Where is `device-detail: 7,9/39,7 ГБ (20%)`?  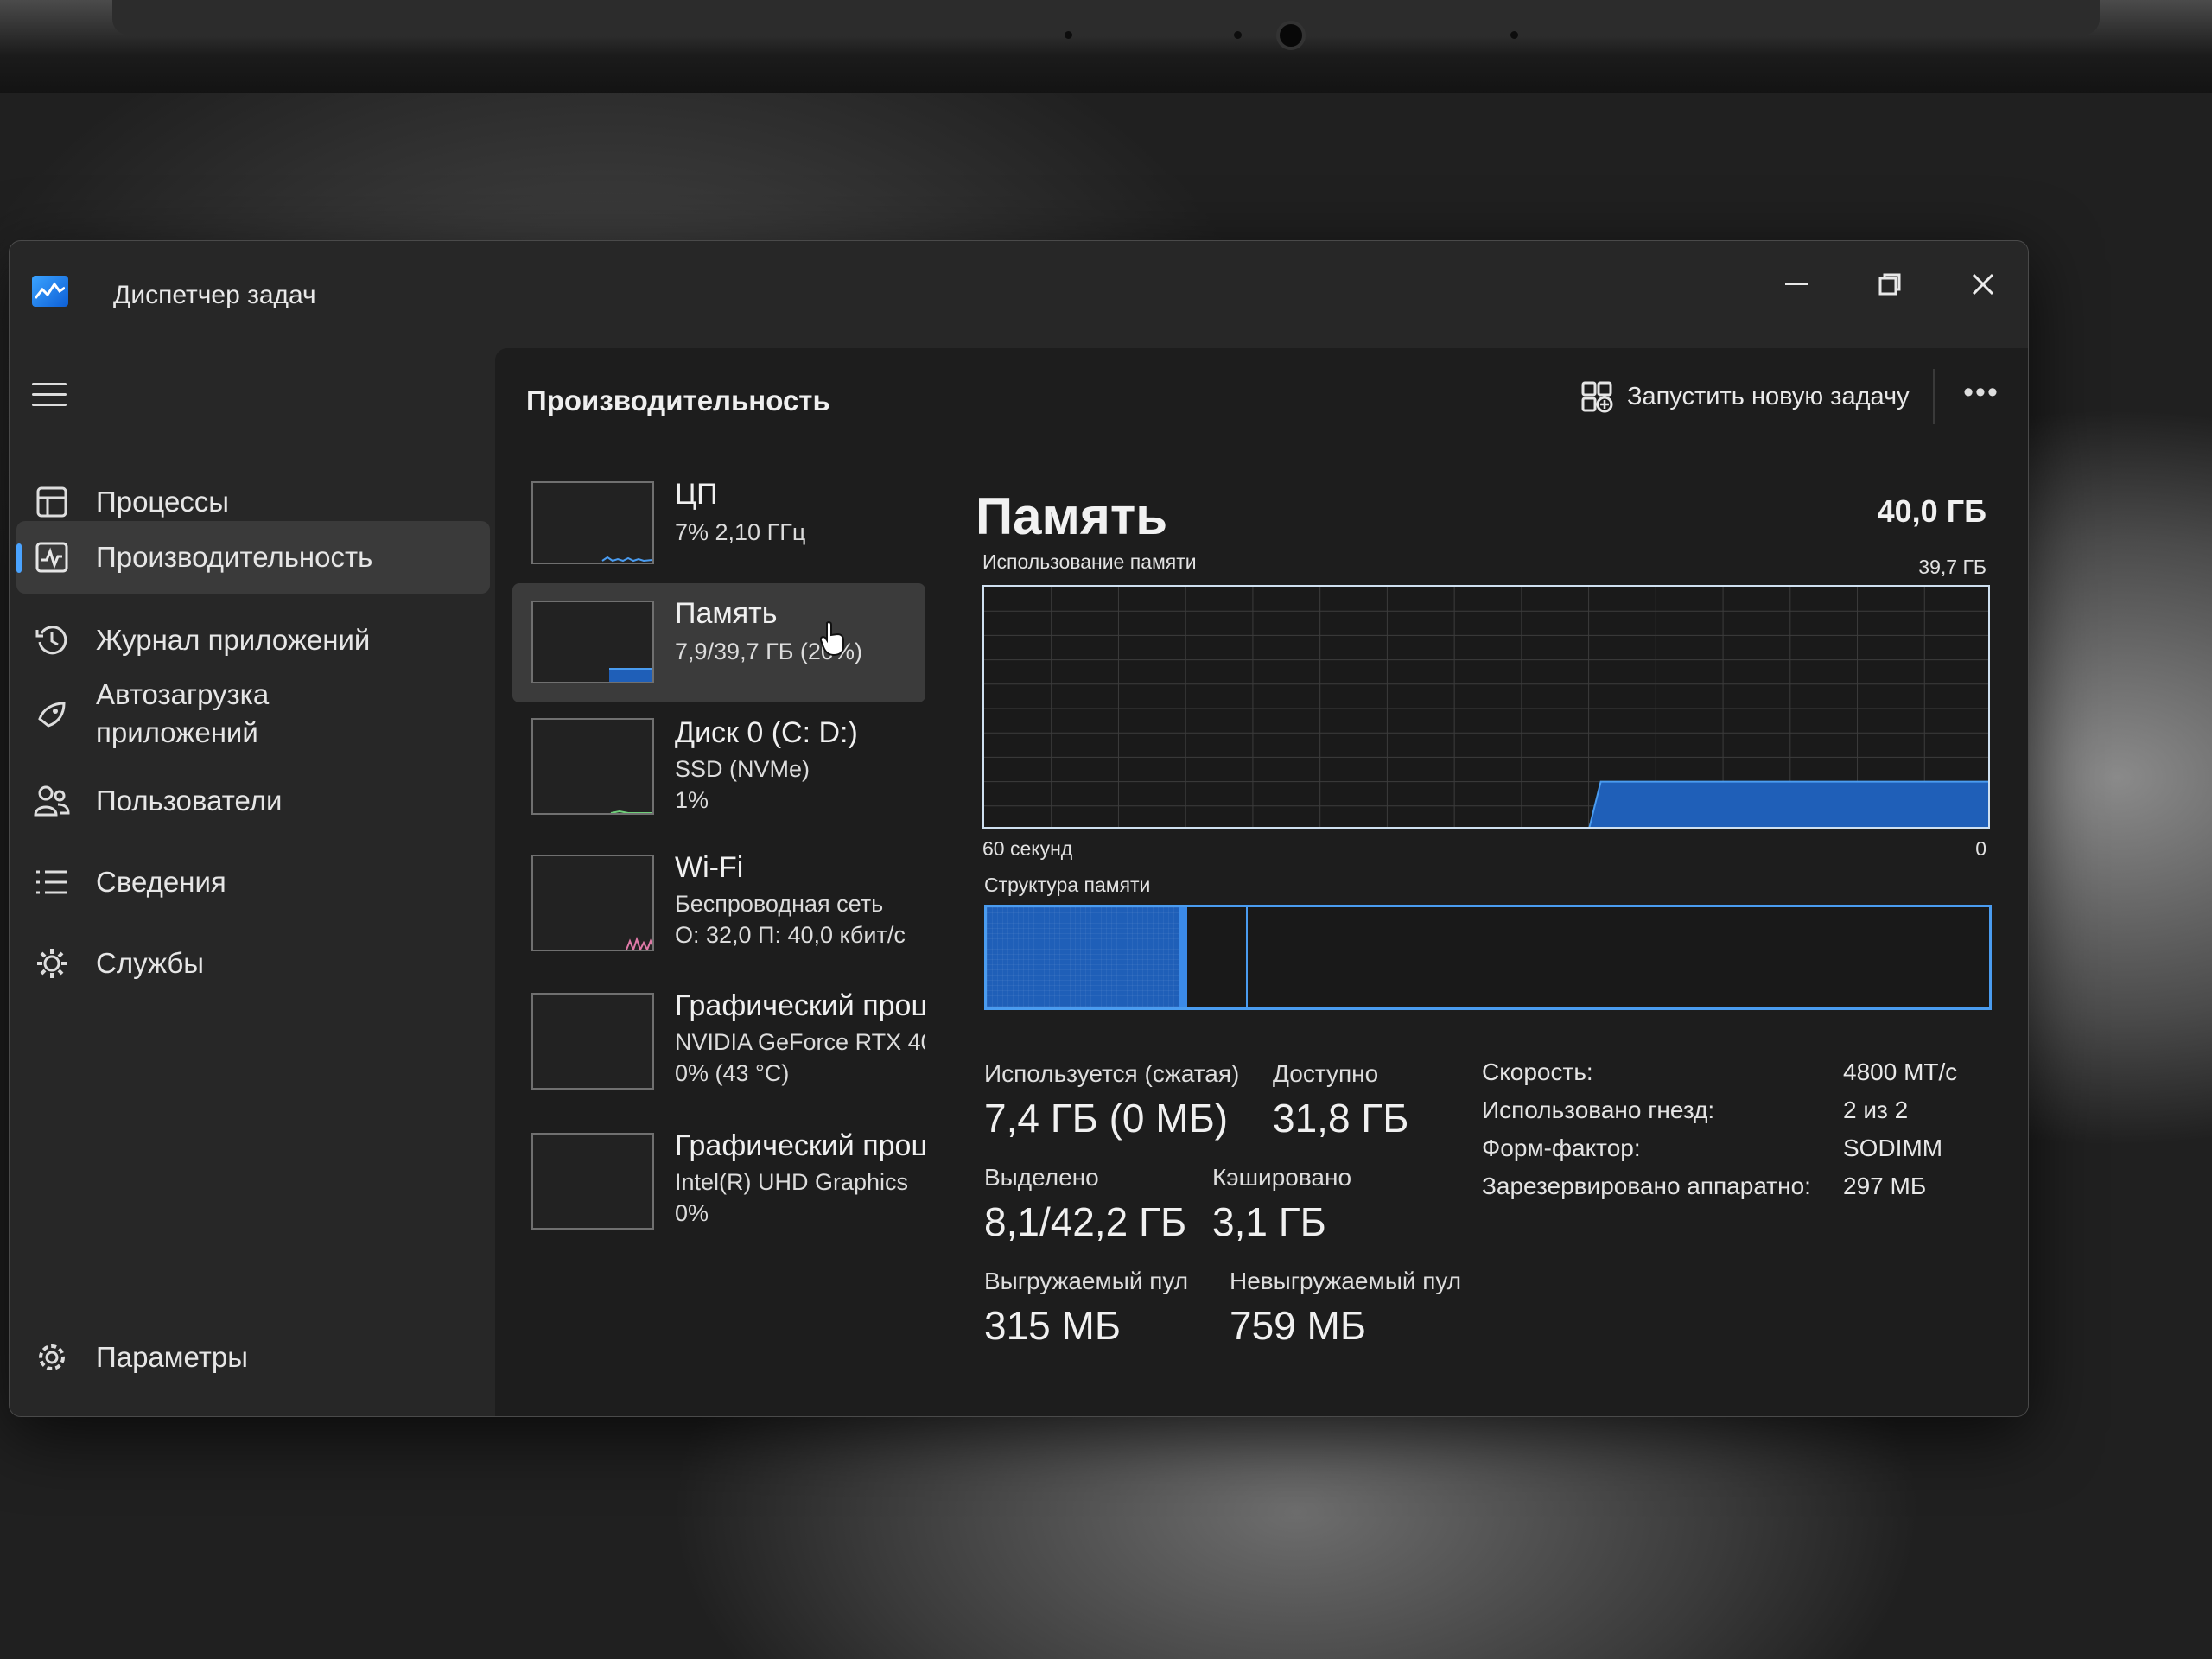 device-detail: 7,9/39,7 ГБ (20%) is located at coordinates (768, 651).